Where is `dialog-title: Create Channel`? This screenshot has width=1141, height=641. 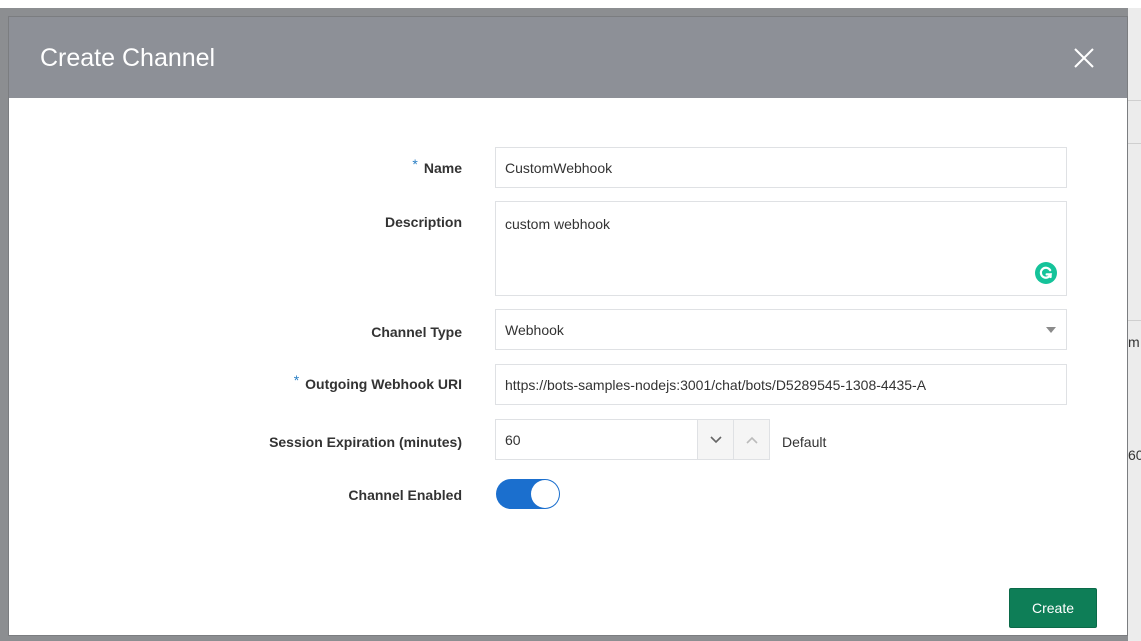 dialog-title: Create Channel is located at coordinates (128, 58).